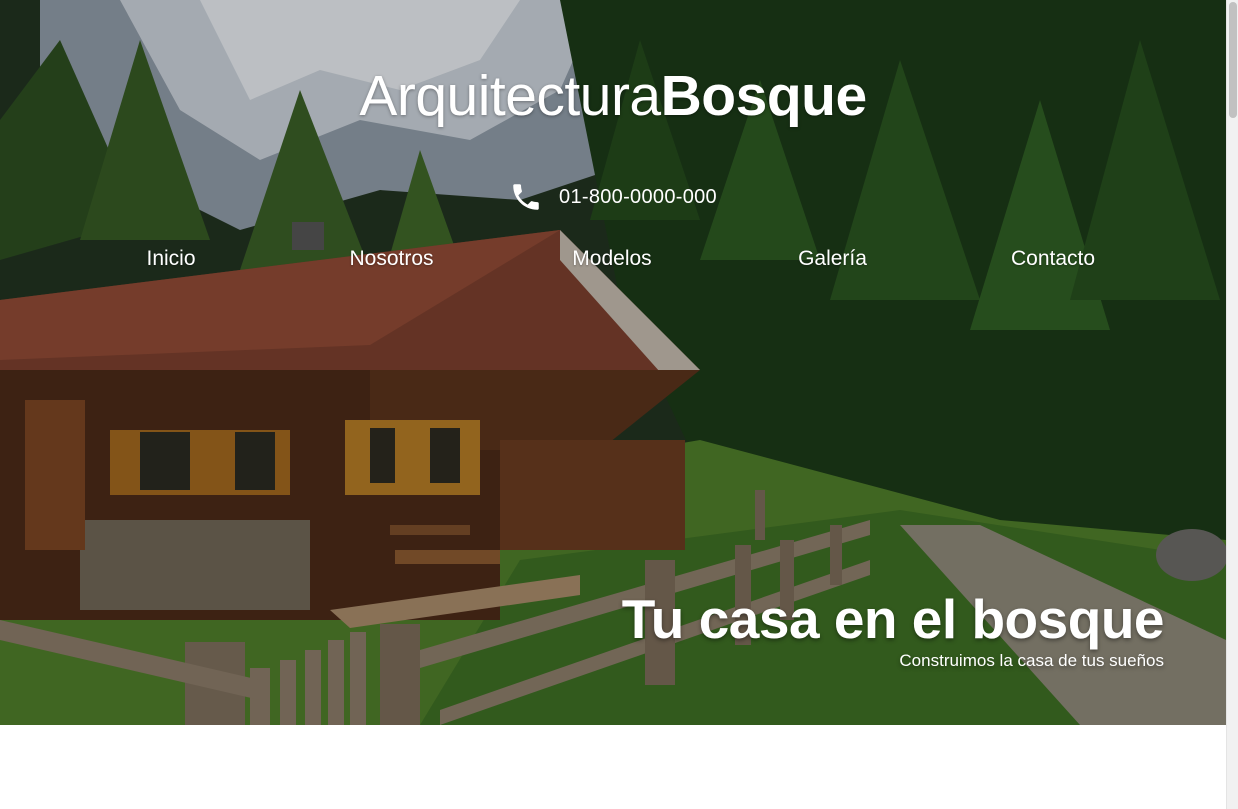 The image size is (1238, 809). I want to click on site-logo: ArquitecturaBosque, so click(613, 96).